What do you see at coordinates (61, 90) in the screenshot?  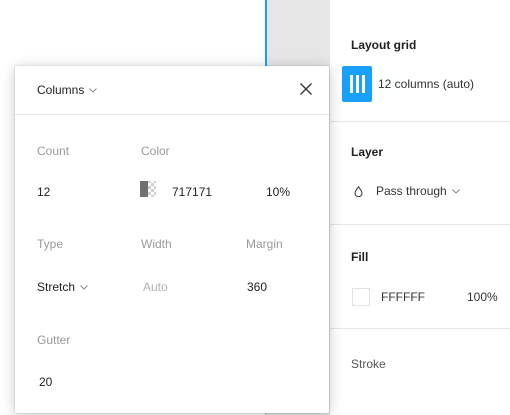 I see `popover-title: Columns` at bounding box center [61, 90].